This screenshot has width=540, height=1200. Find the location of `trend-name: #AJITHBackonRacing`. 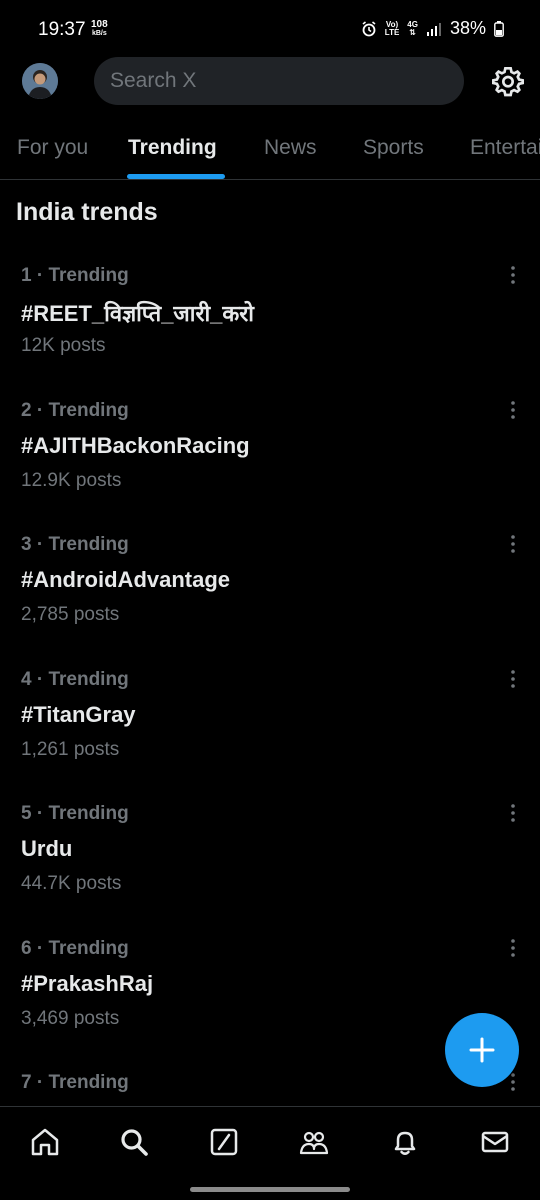

trend-name: #AJITHBackonRacing is located at coordinates (135, 445).